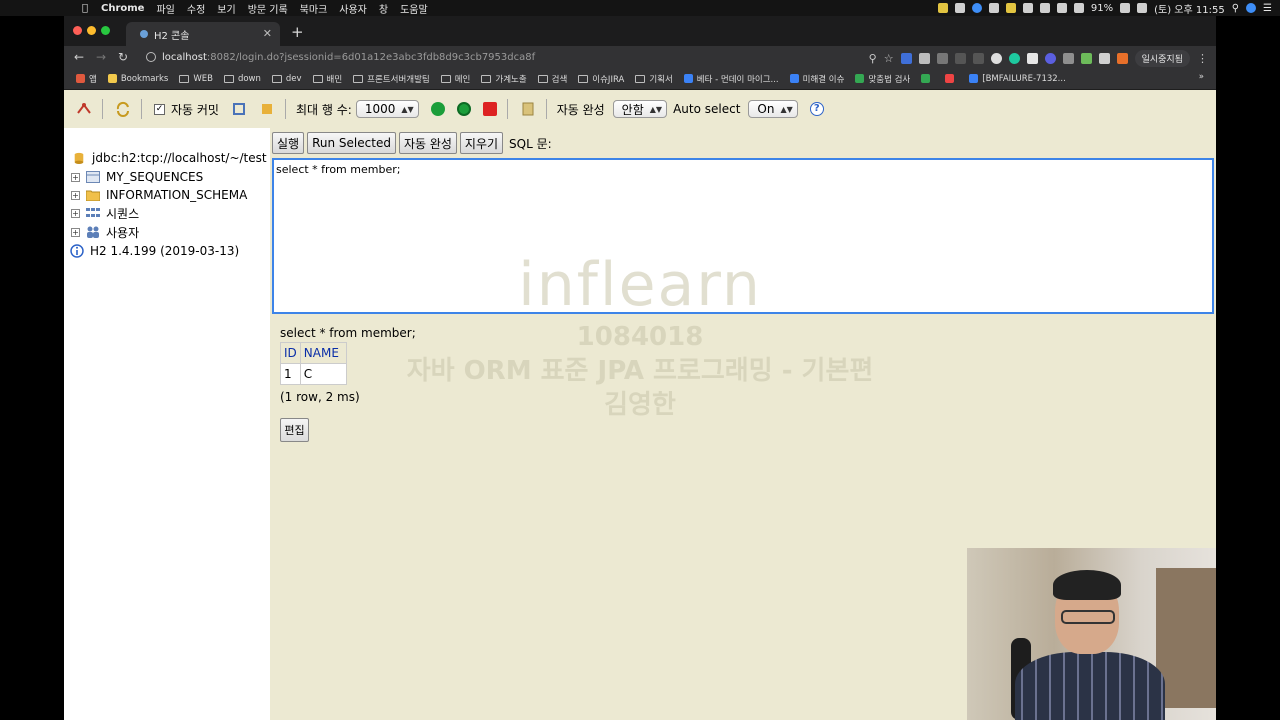 This screenshot has height=720, width=1280. I want to click on spotlight-icon: ⚲, so click(1235, 8).